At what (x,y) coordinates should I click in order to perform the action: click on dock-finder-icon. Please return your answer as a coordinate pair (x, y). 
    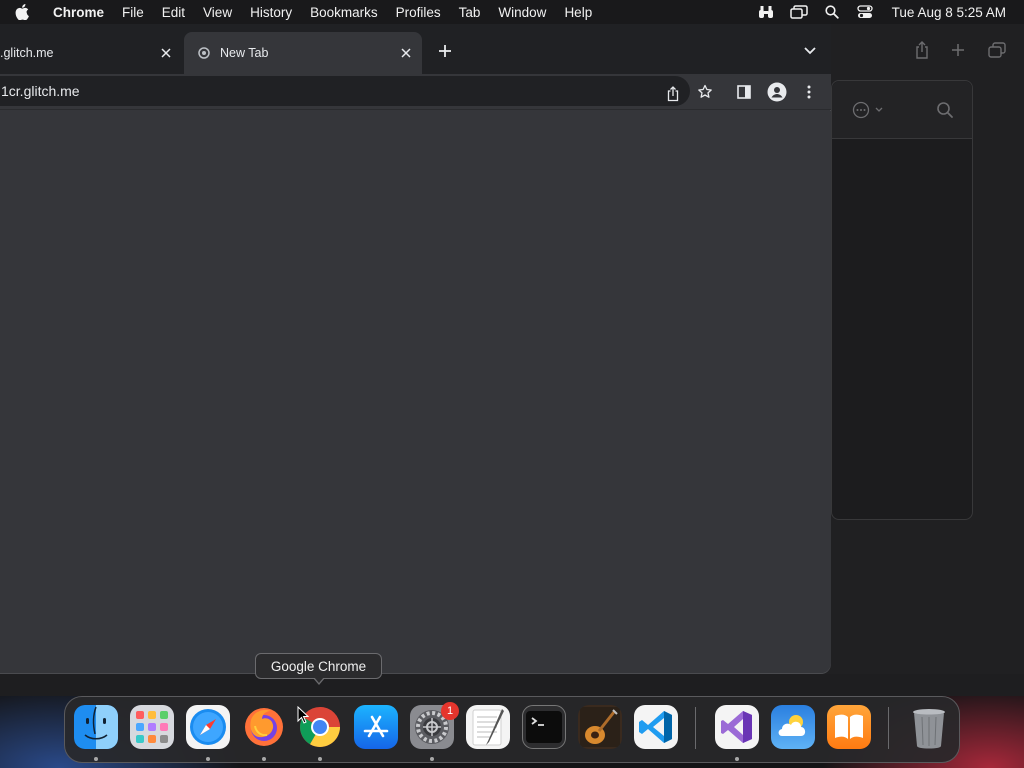
    Looking at the image, I should click on (96, 727).